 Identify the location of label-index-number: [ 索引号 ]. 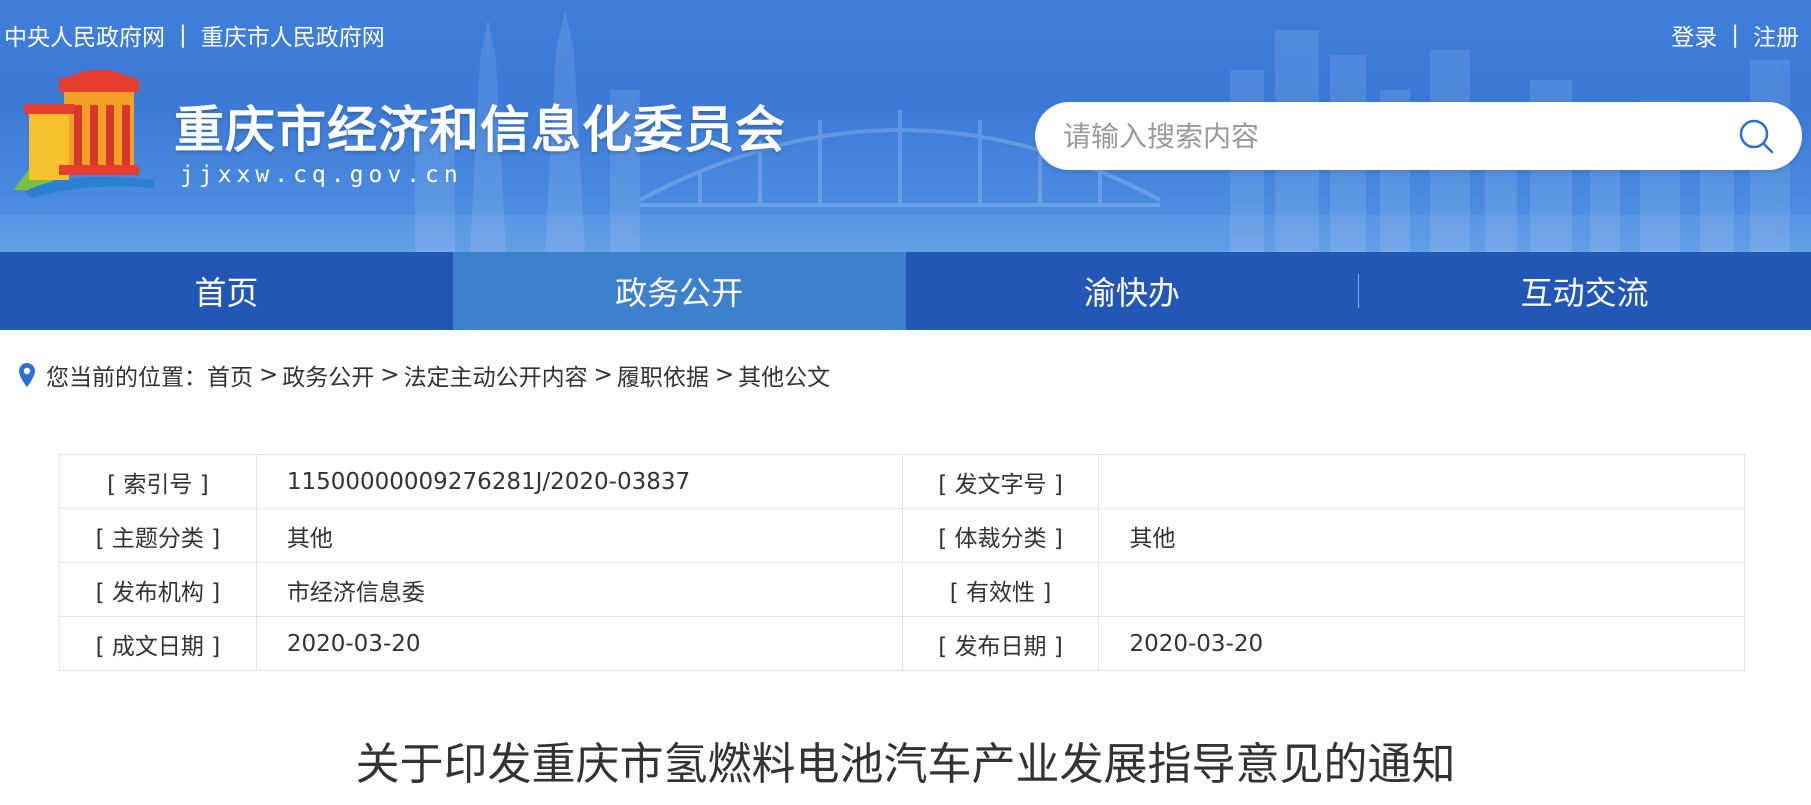
(158, 481).